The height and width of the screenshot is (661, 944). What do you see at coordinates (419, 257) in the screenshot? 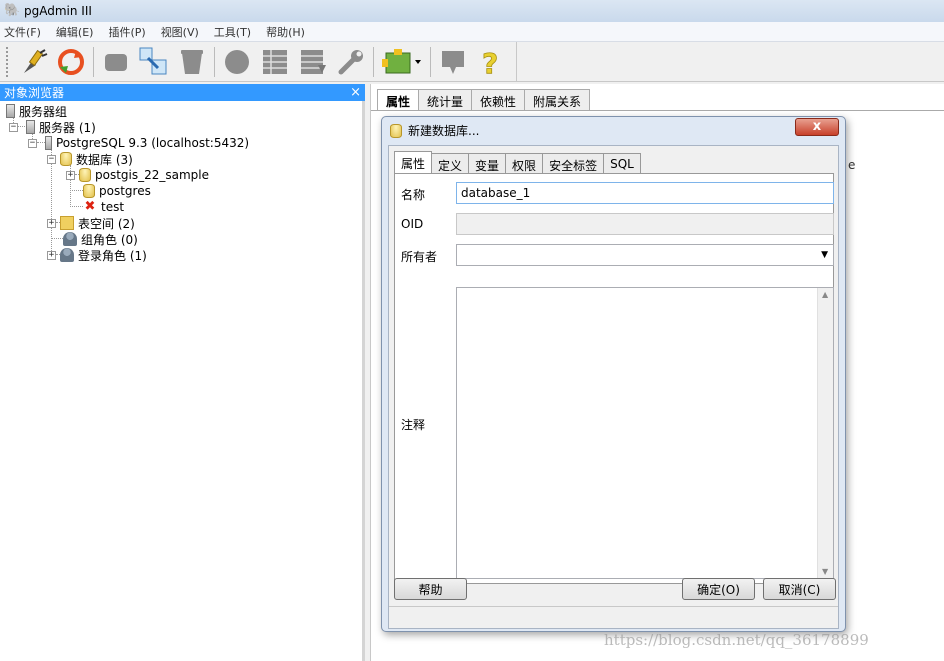
I see `owner-label: 所有者` at bounding box center [419, 257].